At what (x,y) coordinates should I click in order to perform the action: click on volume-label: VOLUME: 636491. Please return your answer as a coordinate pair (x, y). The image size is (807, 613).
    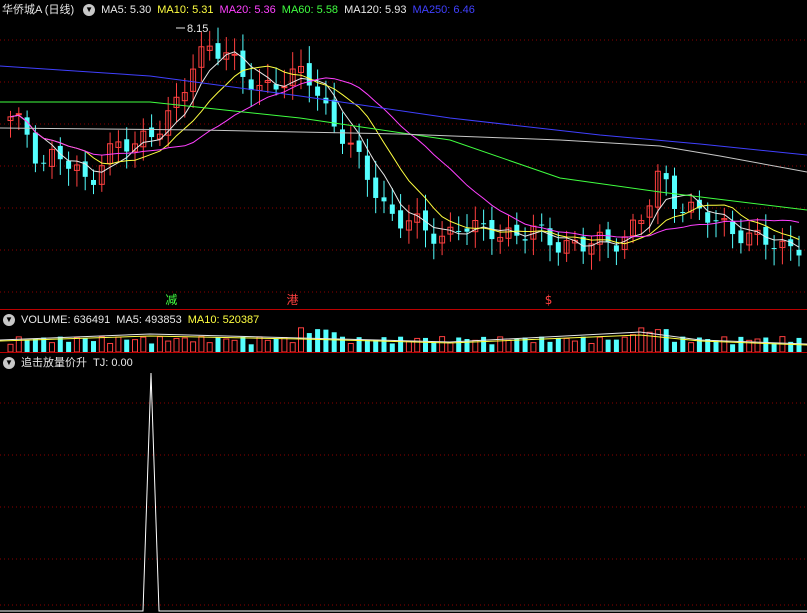
    Looking at the image, I should click on (66, 320).